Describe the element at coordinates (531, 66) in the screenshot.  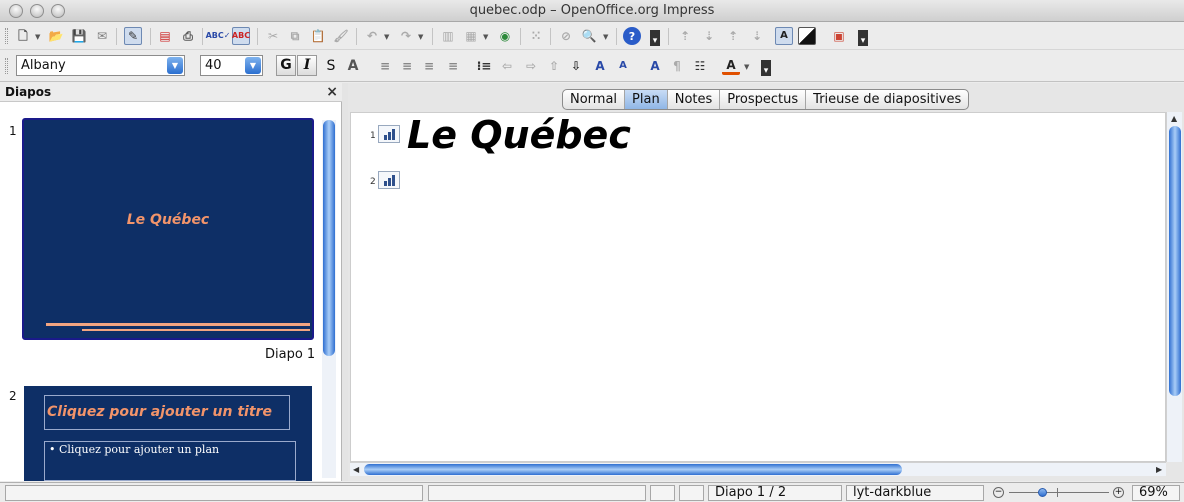
I see `demote-arrow-icon: ⇨` at that location.